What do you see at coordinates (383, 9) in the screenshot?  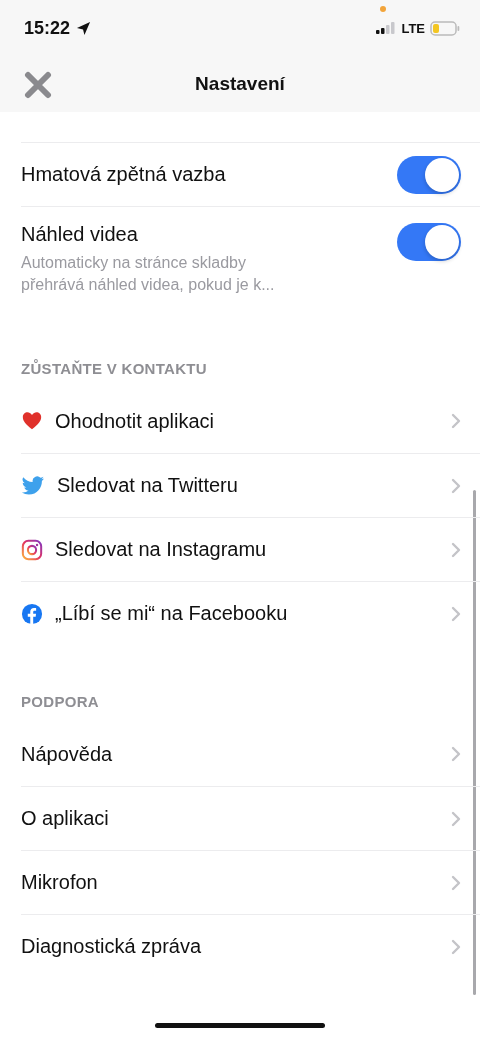 I see `indicator-dot` at bounding box center [383, 9].